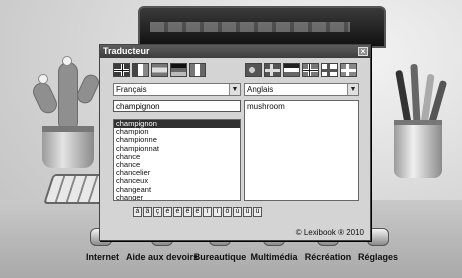 The height and width of the screenshot is (278, 462). I want to click on target-flags, so click(308, 71).